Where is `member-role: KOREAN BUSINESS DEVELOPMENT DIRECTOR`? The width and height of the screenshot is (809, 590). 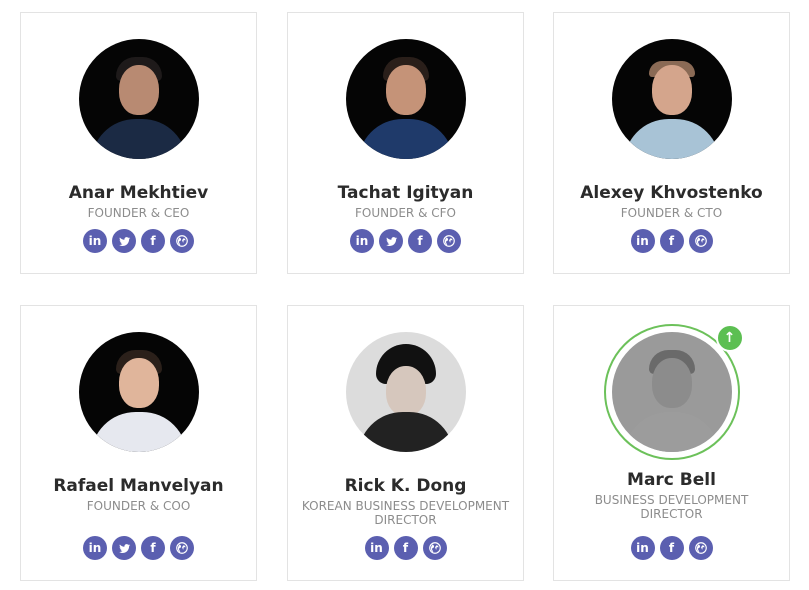 member-role: KOREAN BUSINESS DEVELOPMENT DIRECTOR is located at coordinates (405, 513).